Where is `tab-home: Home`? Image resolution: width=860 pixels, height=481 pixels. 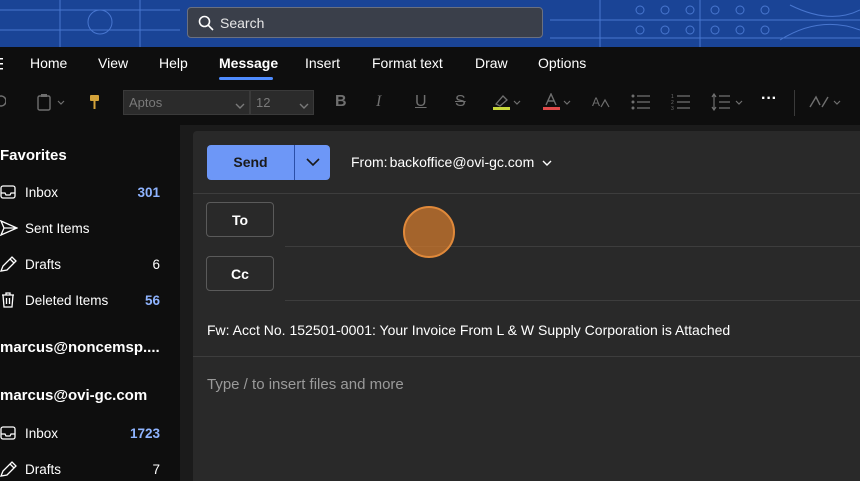
tab-home: Home is located at coordinates (48, 63).